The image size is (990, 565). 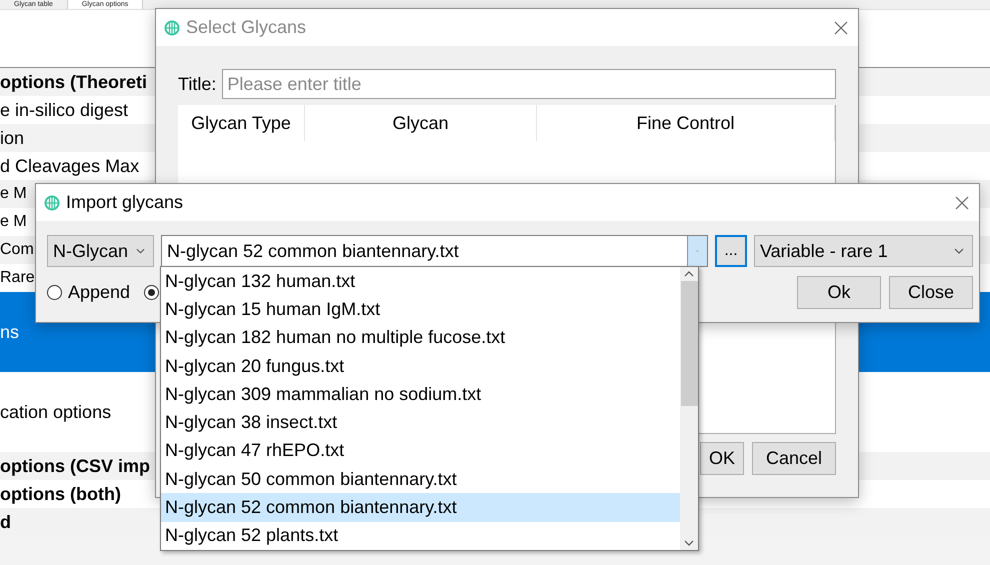 What do you see at coordinates (10, 332) in the screenshot?
I see `option-label: ns` at bounding box center [10, 332].